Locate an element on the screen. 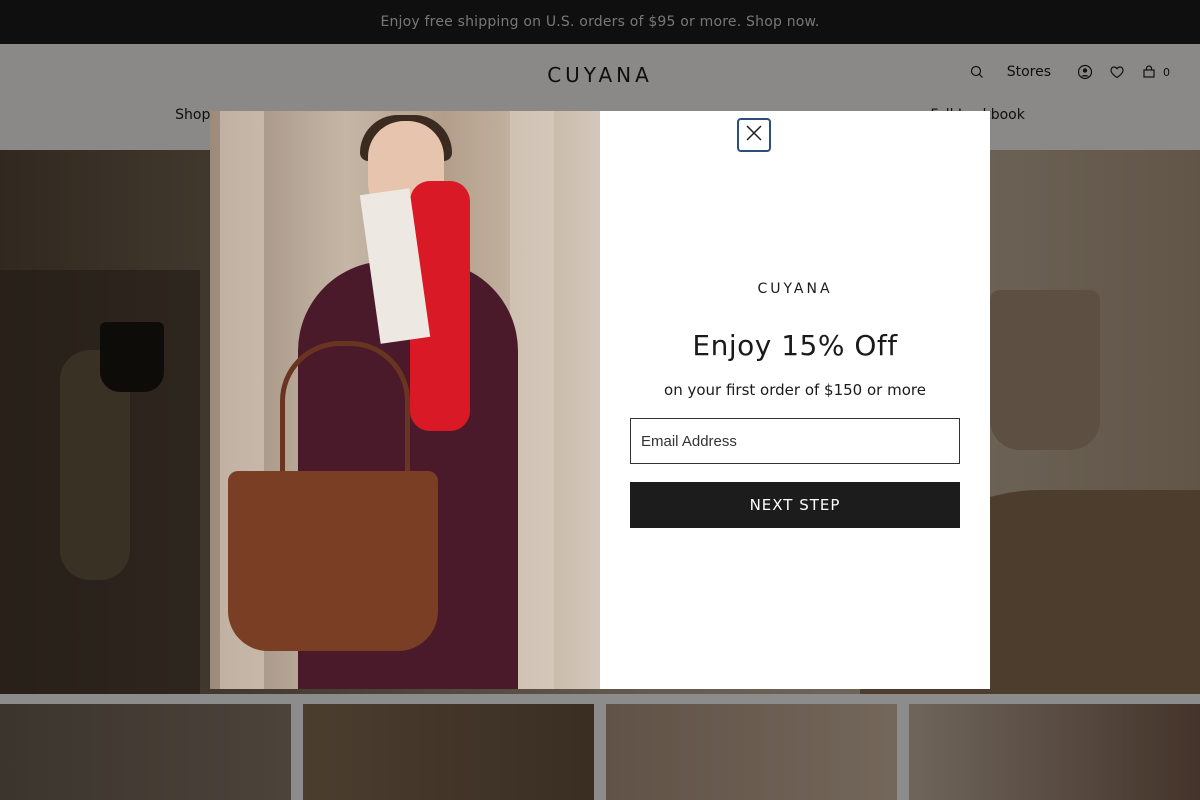 This screenshot has height=800, width=1200. tote-bag is located at coordinates (333, 561).